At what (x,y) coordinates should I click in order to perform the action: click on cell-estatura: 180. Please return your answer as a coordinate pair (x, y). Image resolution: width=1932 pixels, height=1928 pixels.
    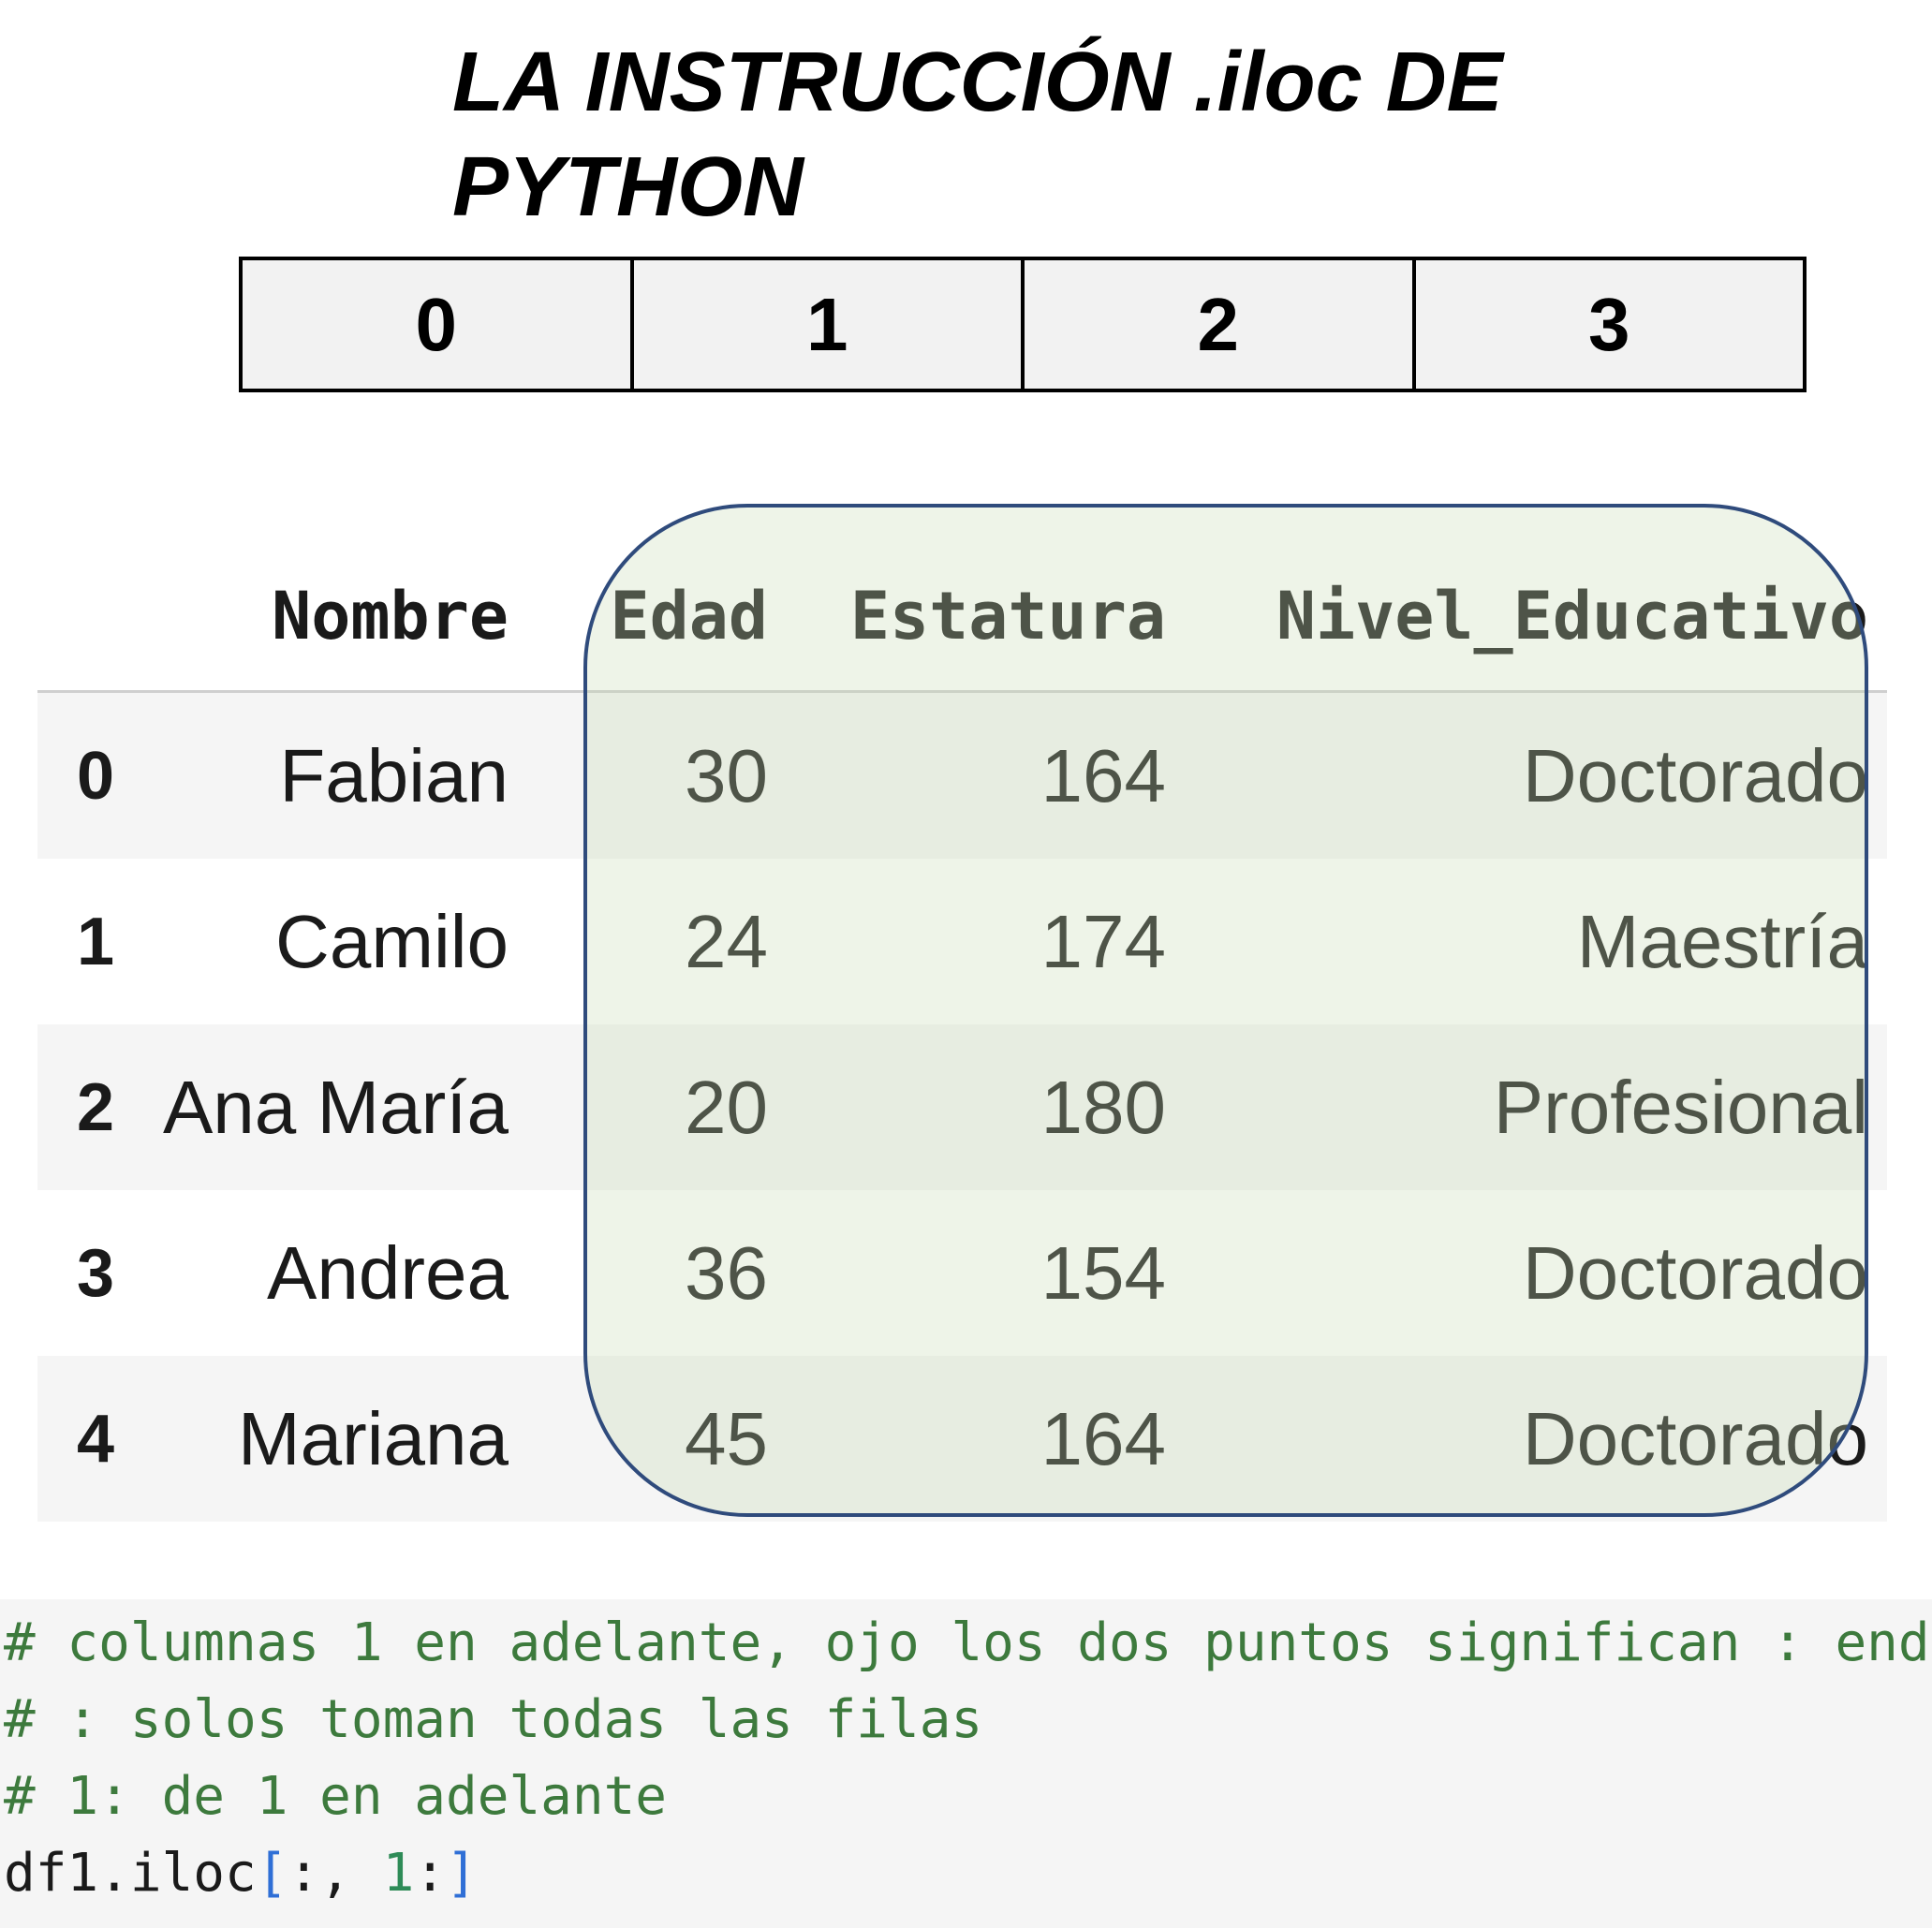
    Looking at the image, I should click on (1103, 1107).